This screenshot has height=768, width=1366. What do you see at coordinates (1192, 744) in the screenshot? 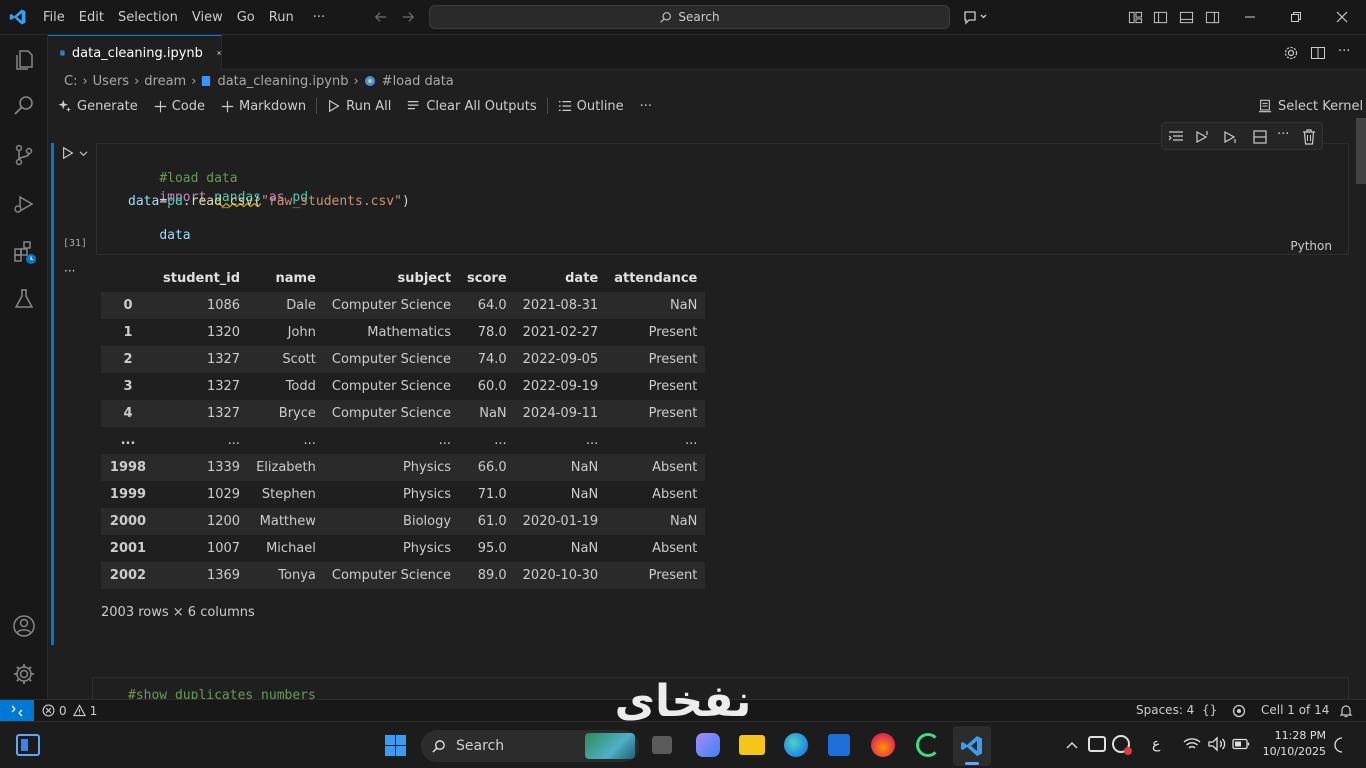
I see `wifi-icon` at bounding box center [1192, 744].